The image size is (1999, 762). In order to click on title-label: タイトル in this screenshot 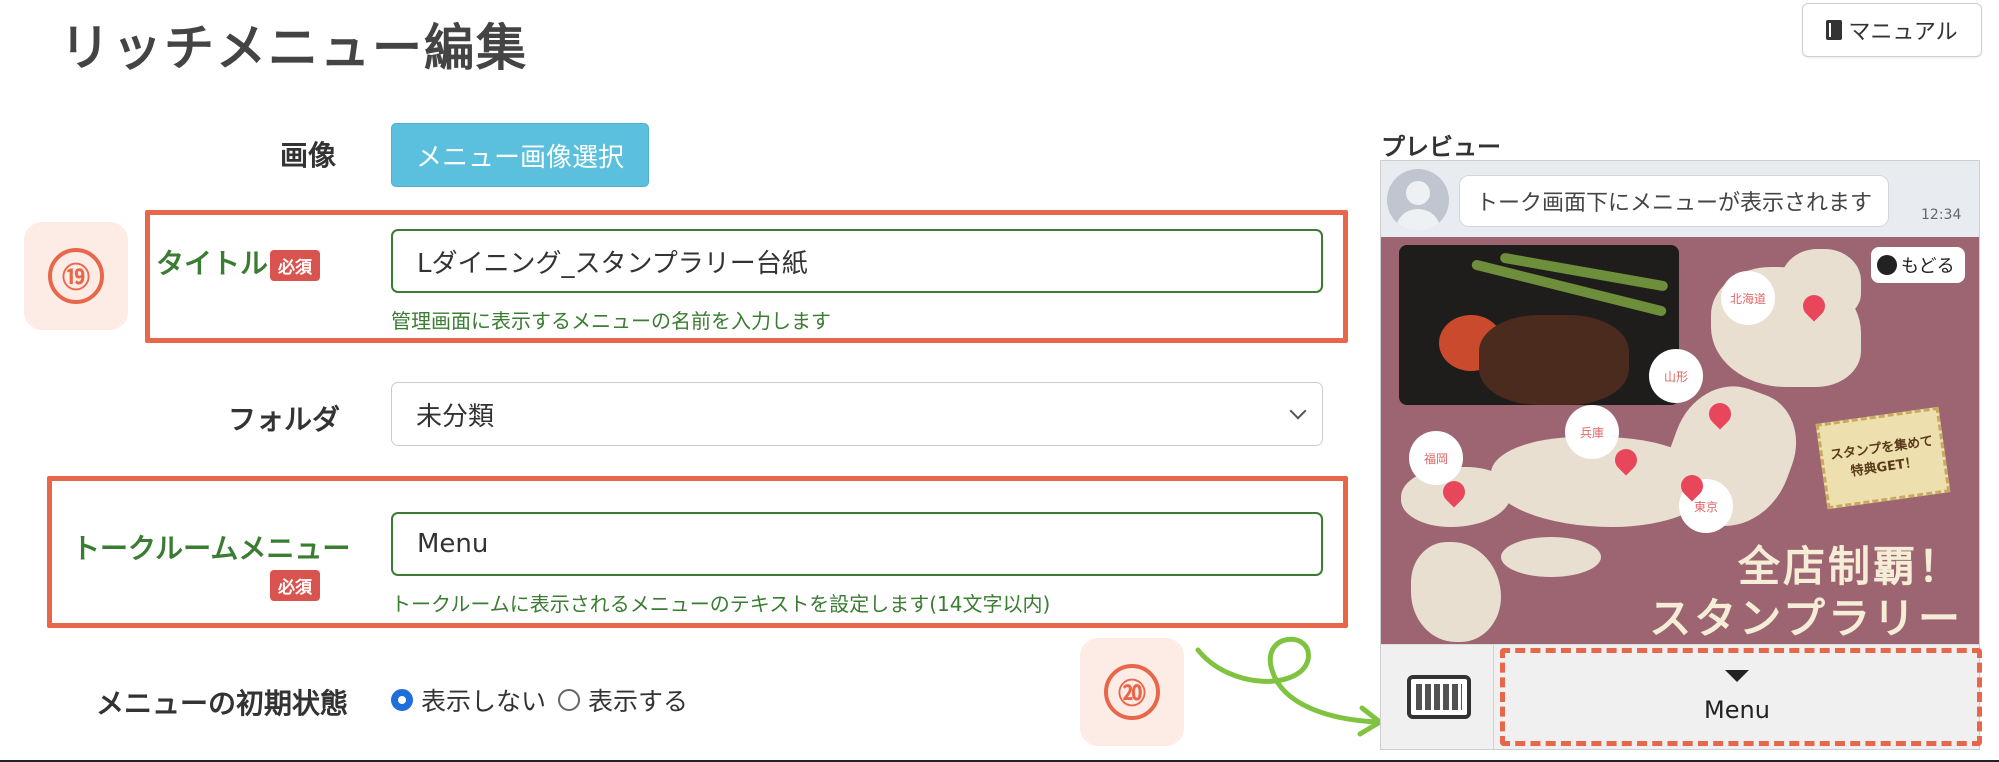, I will do `click(212, 263)`.